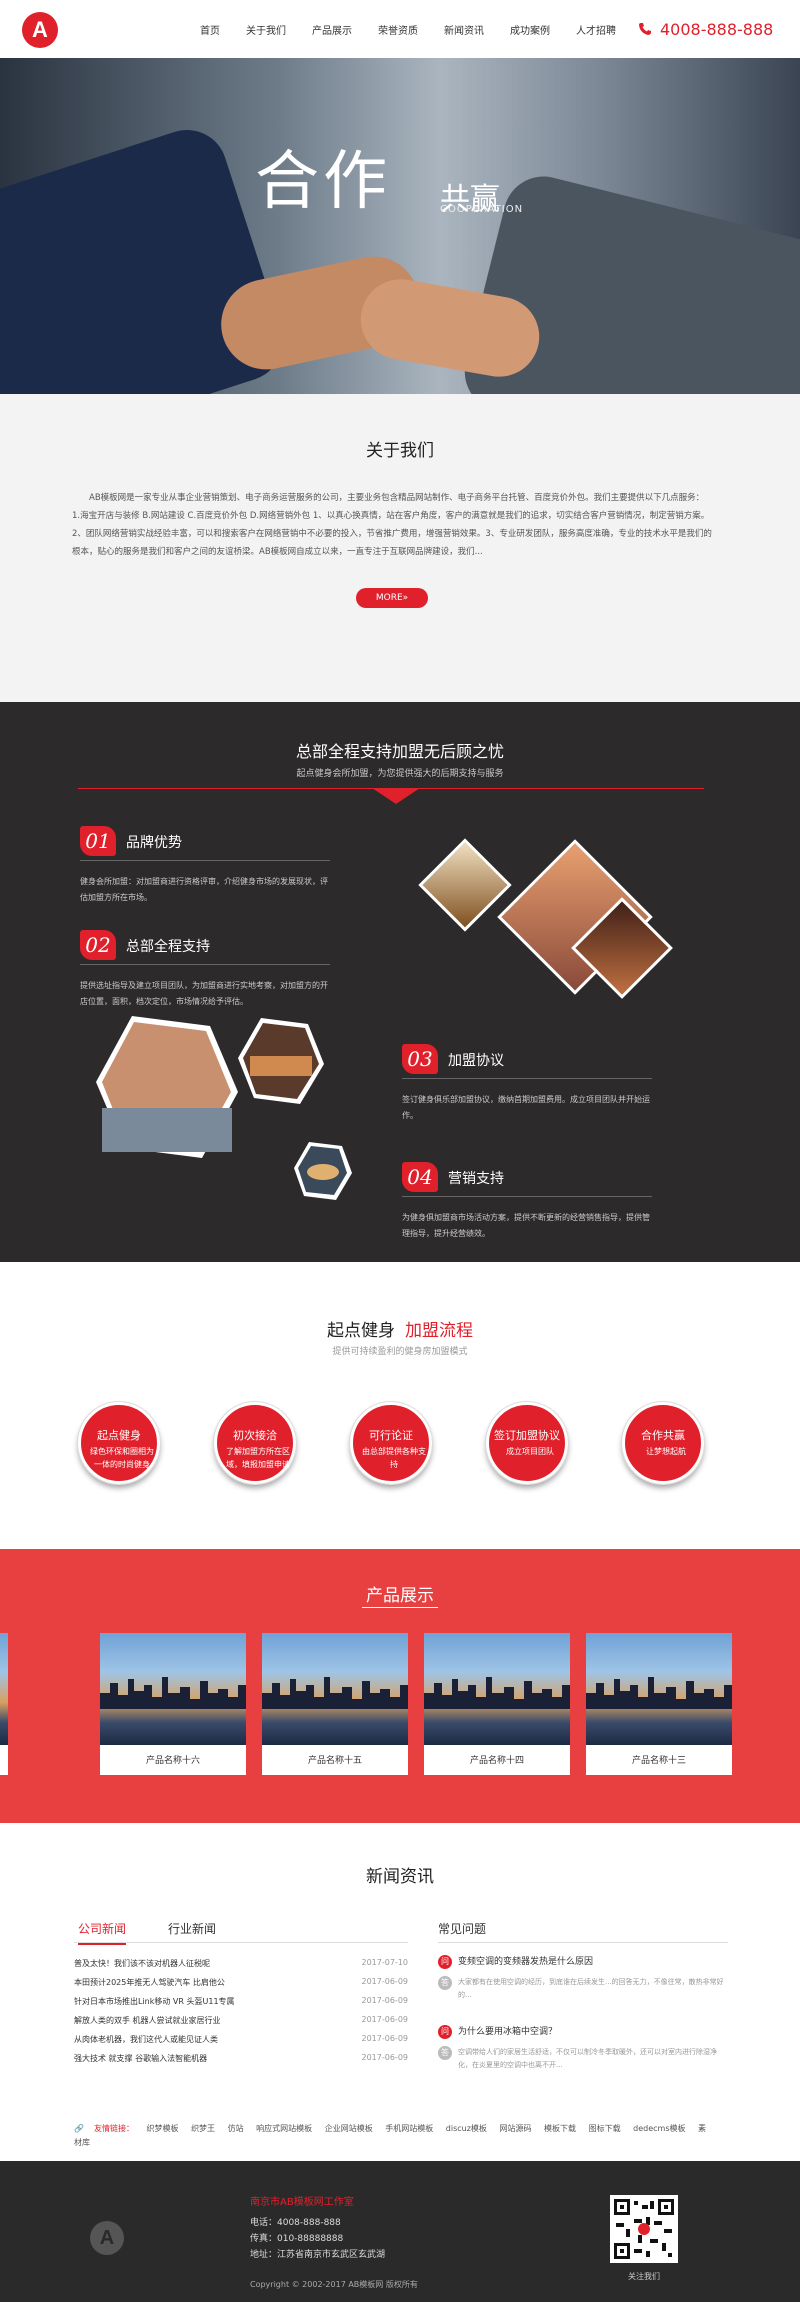 Image resolution: width=800 pixels, height=2302 pixels. I want to click on news-item-title: 强大技术 就支撑 谷歌输入法智能机器, so click(141, 2058).